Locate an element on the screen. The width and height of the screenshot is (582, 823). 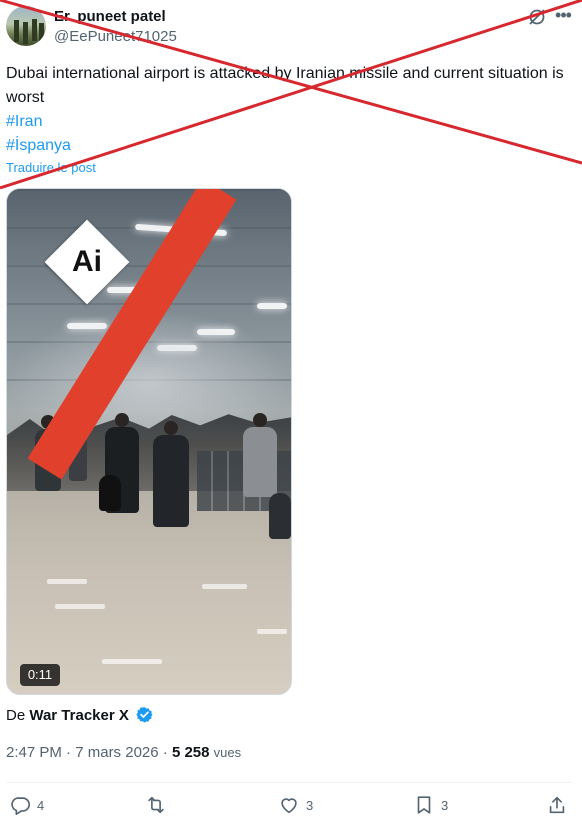
tweet-meta: 2:47 PM · 7 mars 2026 · 5 258 vues is located at coordinates (123, 752).